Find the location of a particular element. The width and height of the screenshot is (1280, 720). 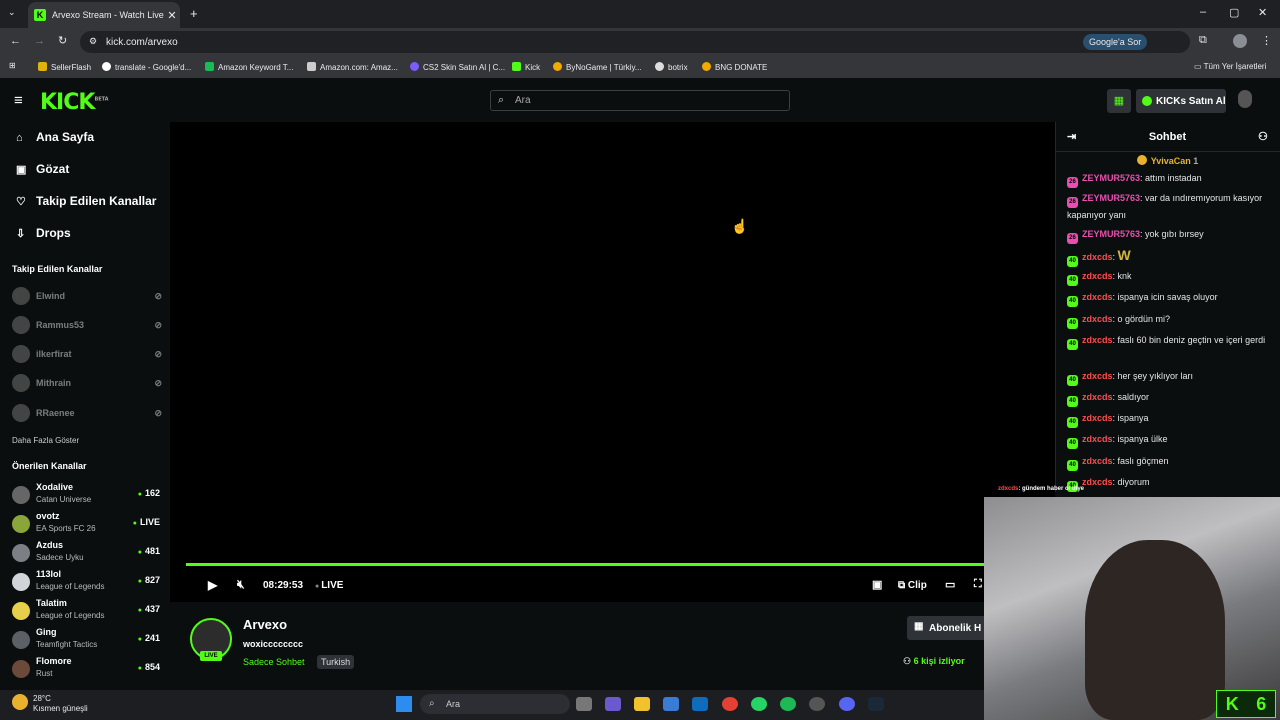

hamburger-menu-icon: ≡ is located at coordinates (18, 100).